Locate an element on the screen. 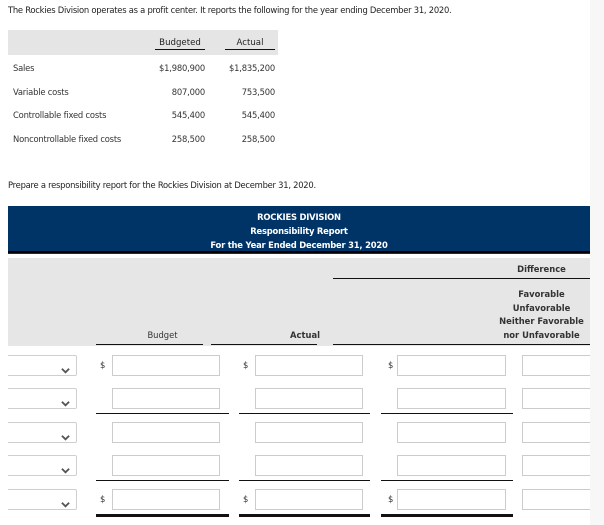 Image resolution: width=604 pixels, height=525 pixels. column-difference: Difference is located at coordinates (541, 269).